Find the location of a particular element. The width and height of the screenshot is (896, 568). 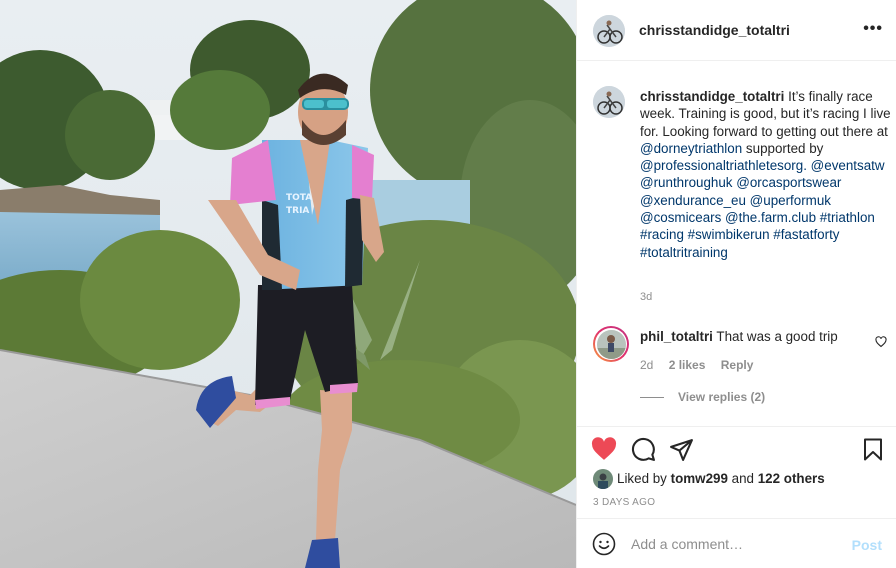

comment-likes: 2 likes is located at coordinates (687, 365).